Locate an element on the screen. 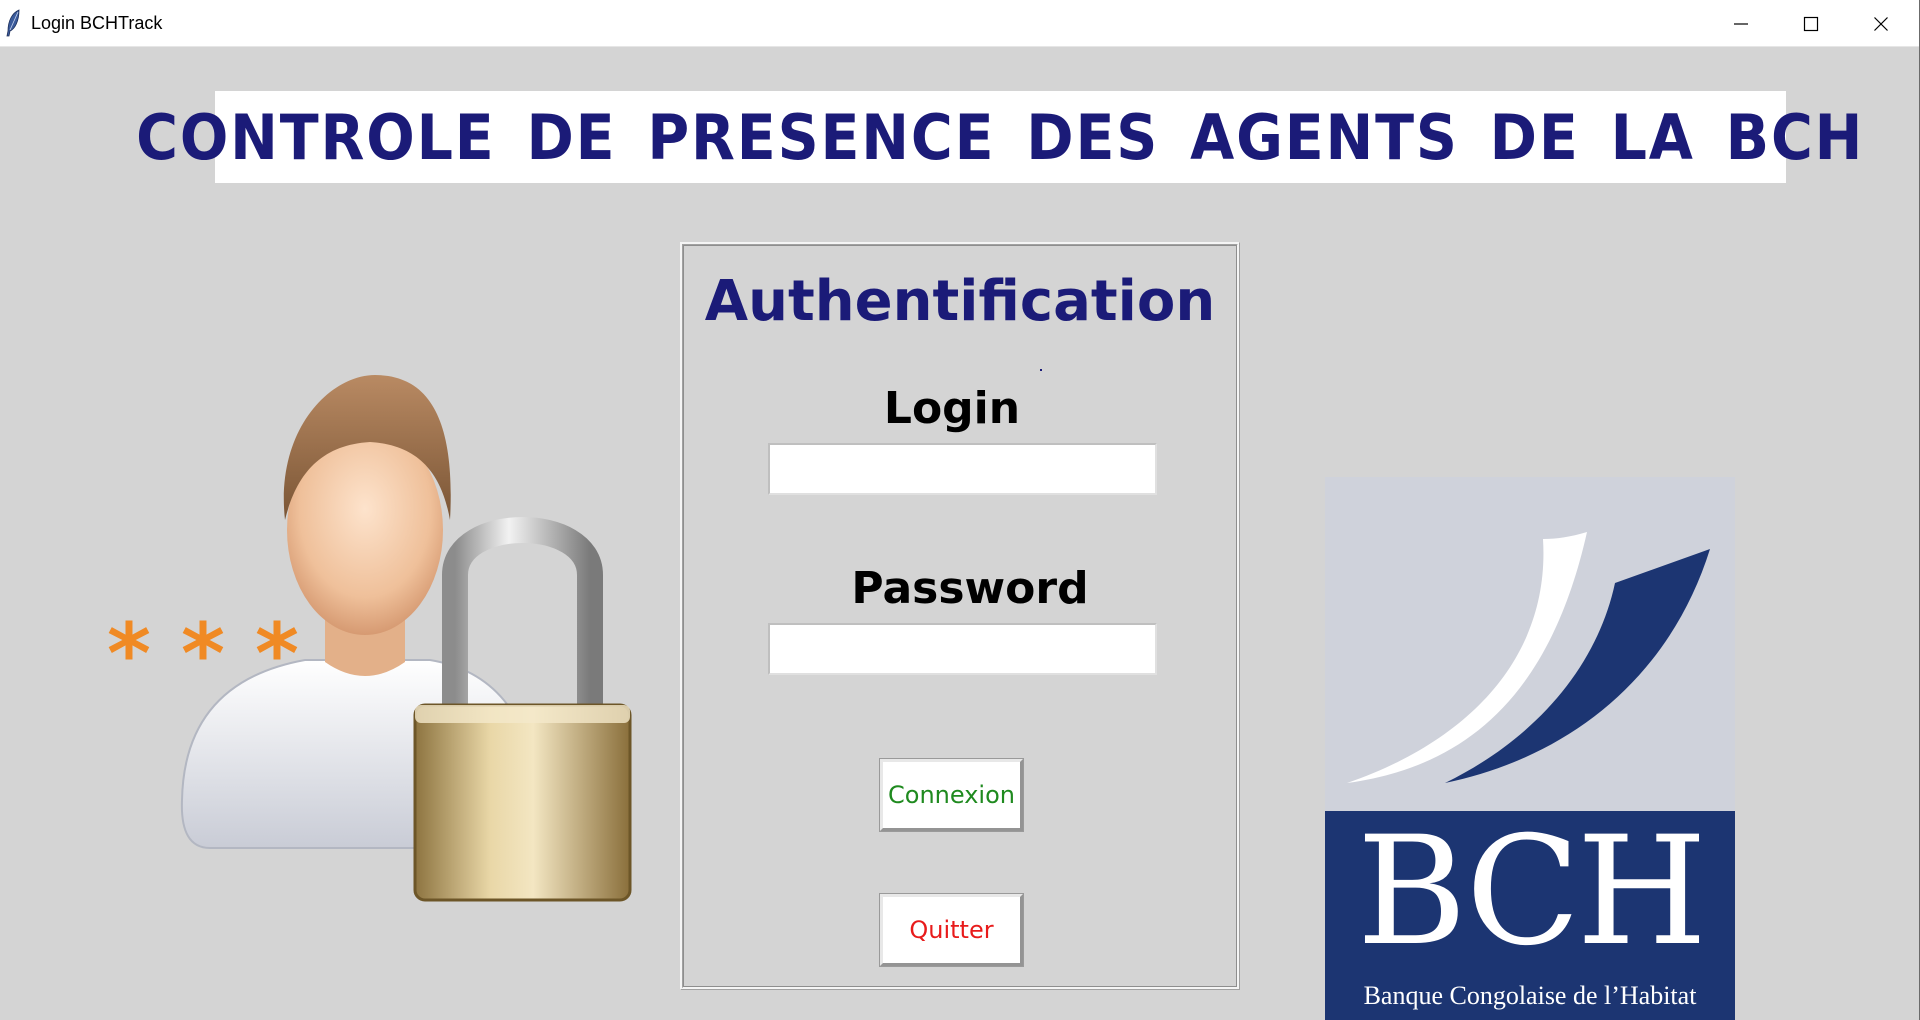 This screenshot has height=1020, width=1920. swoosh-icon is located at coordinates (1528, 657).